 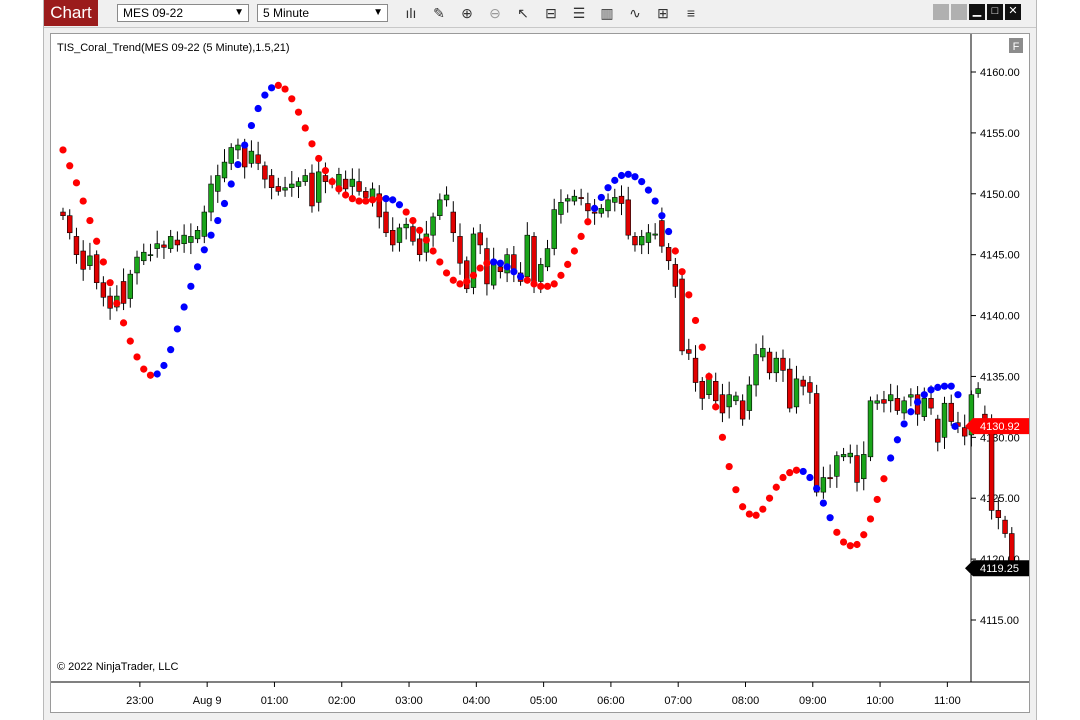 What do you see at coordinates (544, 701) in the screenshot?
I see `x-tick-label: 05:00` at bounding box center [544, 701].